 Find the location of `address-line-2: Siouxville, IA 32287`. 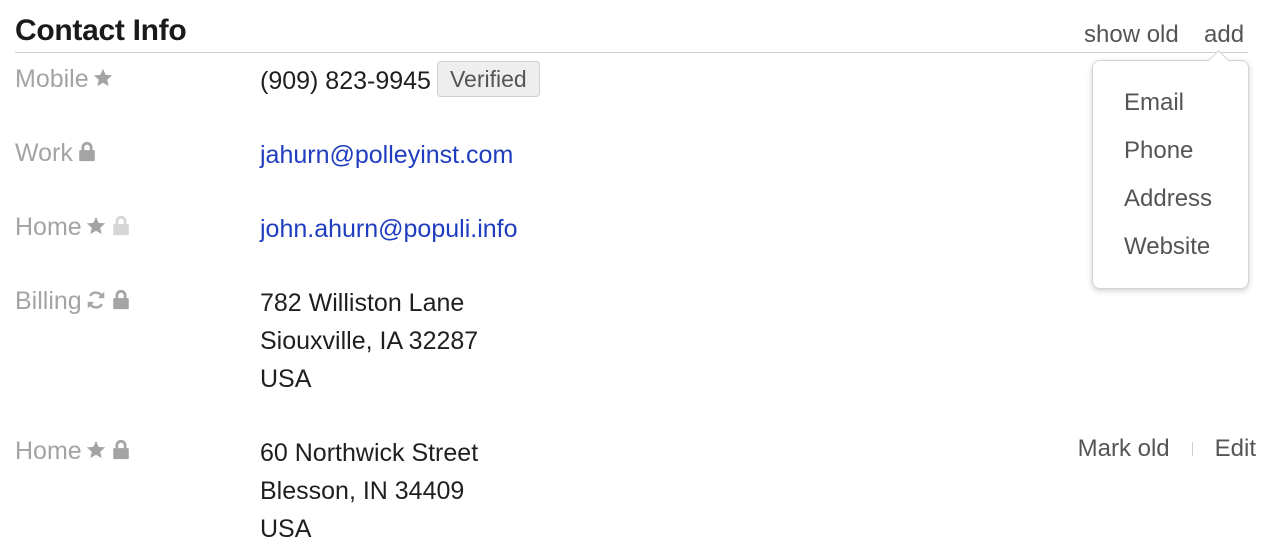

address-line-2: Siouxville, IA 32287 is located at coordinates (369, 341).